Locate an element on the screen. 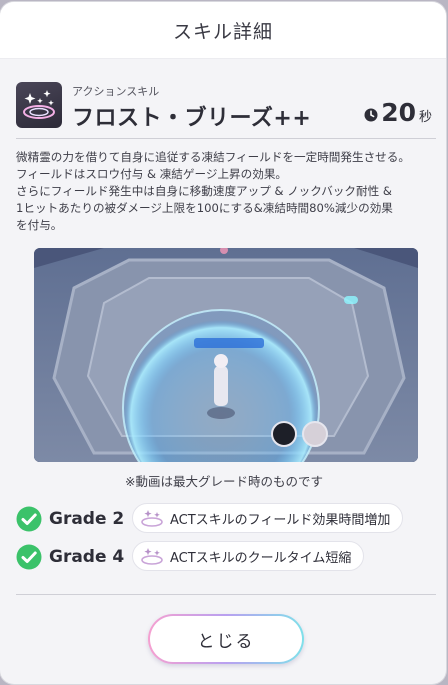  grade-effect-text: ACTスキルのフィールド効果時間増加 is located at coordinates (280, 520).